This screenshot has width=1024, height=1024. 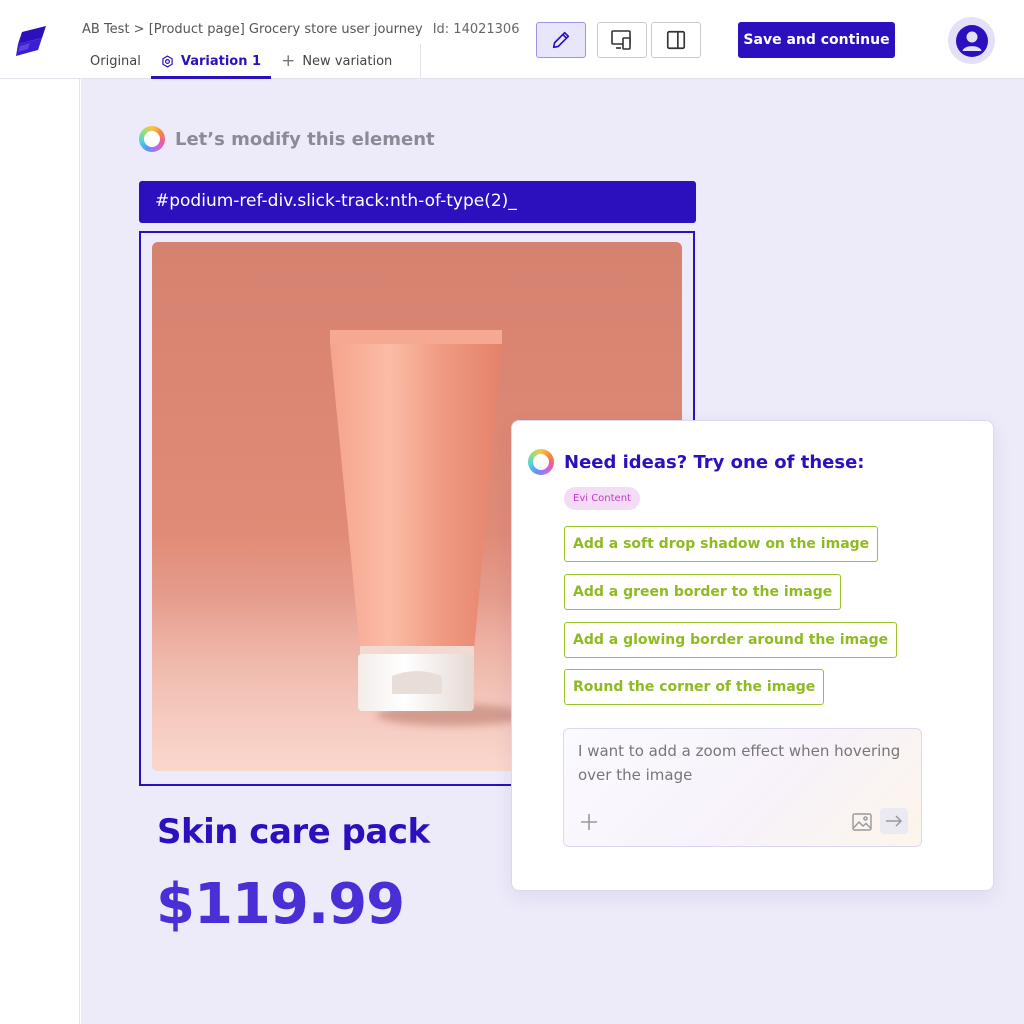 I want to click on edit-mode-button, so click(x=561, y=40).